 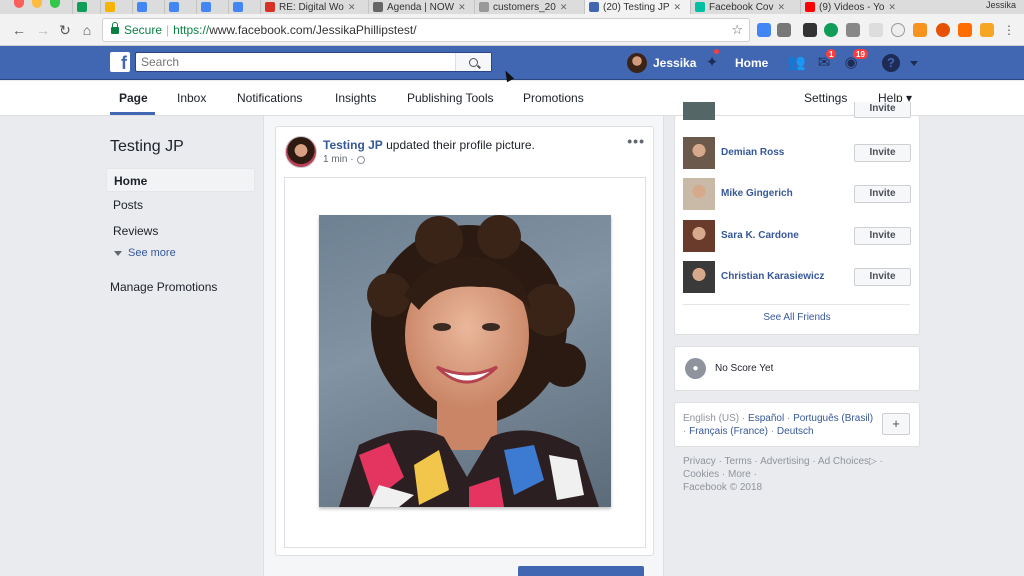 What do you see at coordinates (1009, 30) in the screenshot?
I see `browser-menu-icon: ⋮` at bounding box center [1009, 30].